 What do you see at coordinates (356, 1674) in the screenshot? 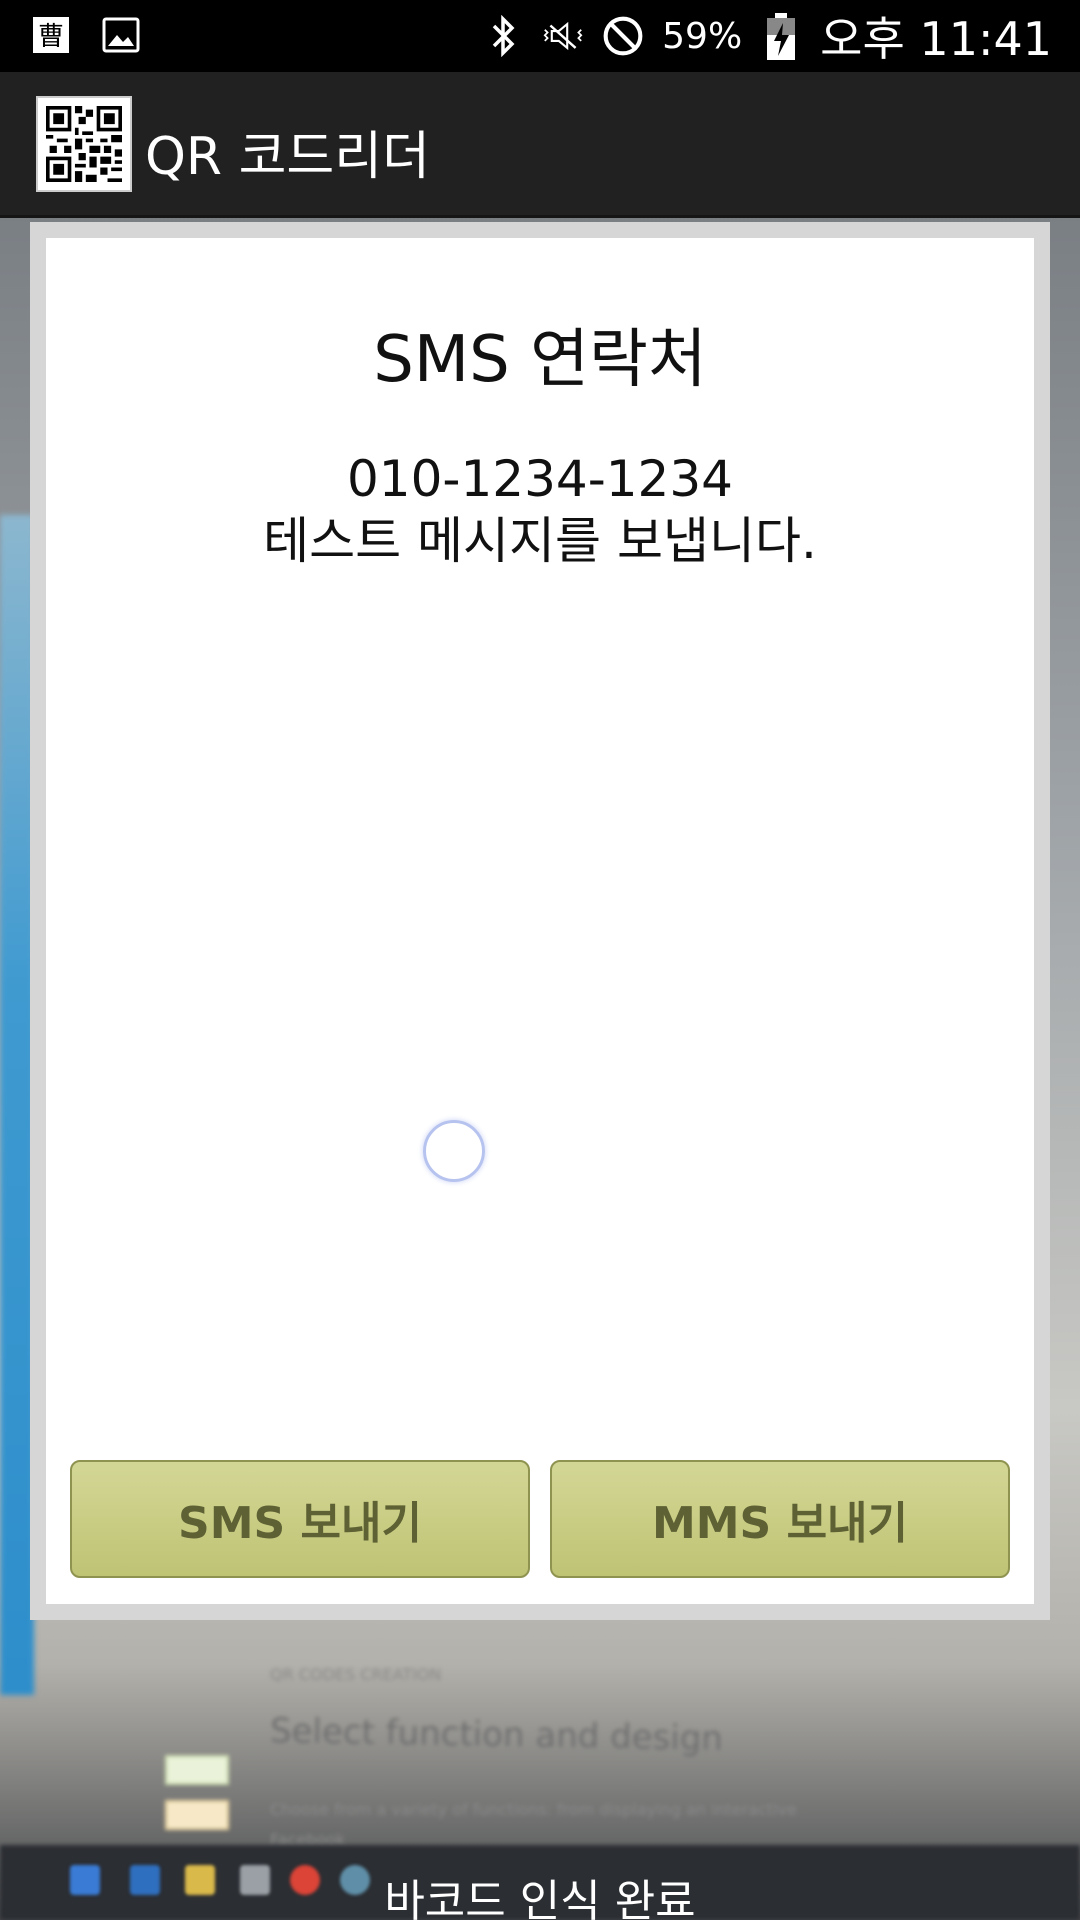
I see `background-text-1: QR CODES CREATION` at bounding box center [356, 1674].